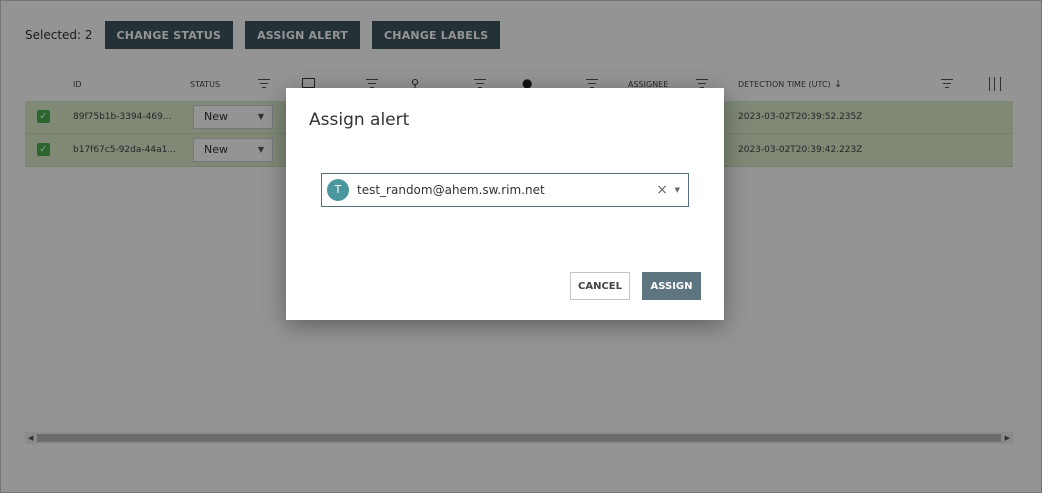 The height and width of the screenshot is (493, 1042). Describe the element at coordinates (600, 286) in the screenshot. I see `cancel-button: CANCEL` at that location.